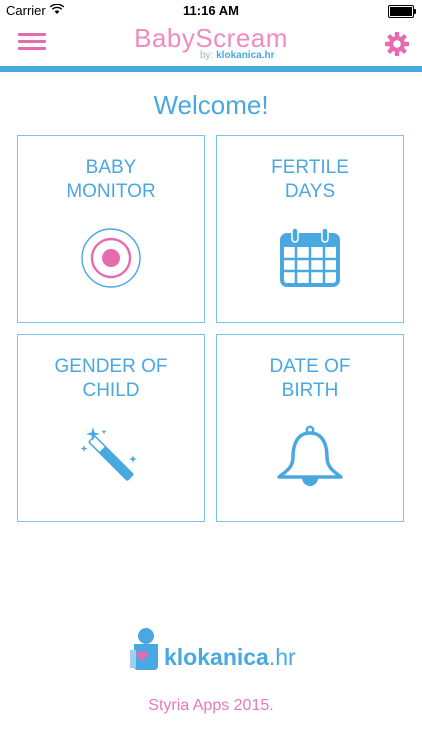 Image resolution: width=422 pixels, height=750 pixels. I want to click on tile-label: GENDER OF CHILD, so click(111, 379).